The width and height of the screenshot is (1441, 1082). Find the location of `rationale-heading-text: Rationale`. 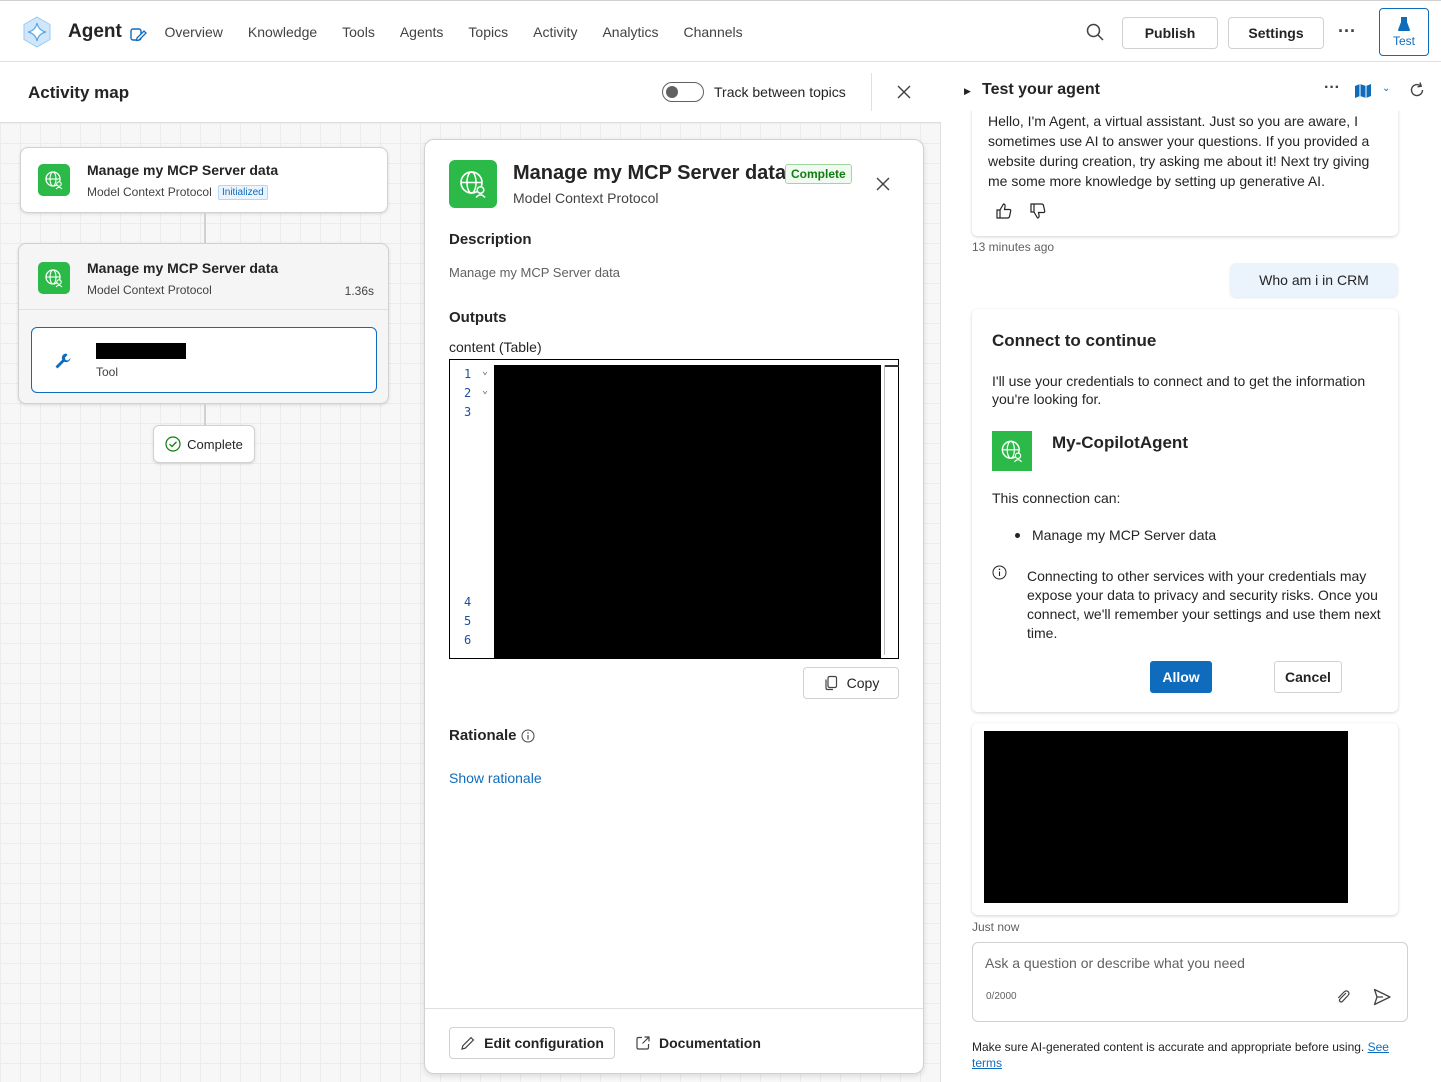

rationale-heading-text: Rationale is located at coordinates (483, 735).